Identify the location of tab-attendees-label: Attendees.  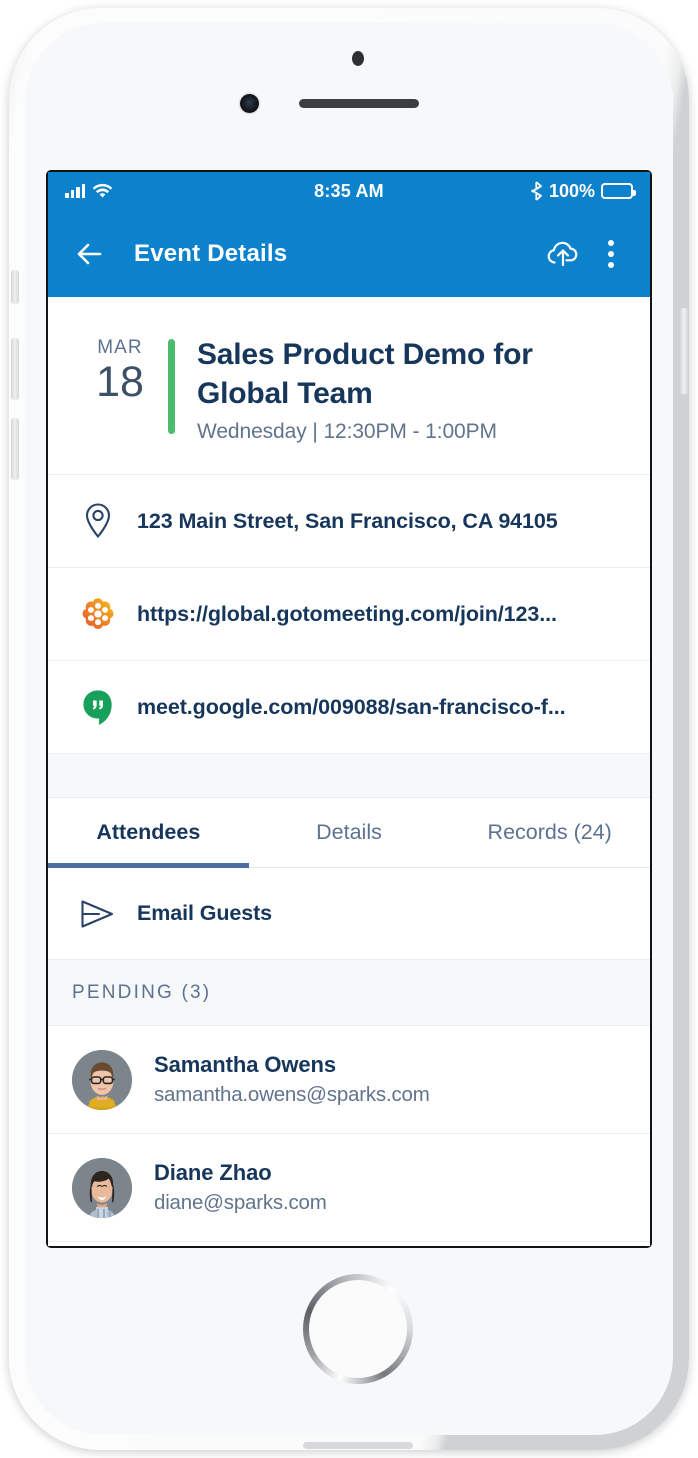
(148, 832).